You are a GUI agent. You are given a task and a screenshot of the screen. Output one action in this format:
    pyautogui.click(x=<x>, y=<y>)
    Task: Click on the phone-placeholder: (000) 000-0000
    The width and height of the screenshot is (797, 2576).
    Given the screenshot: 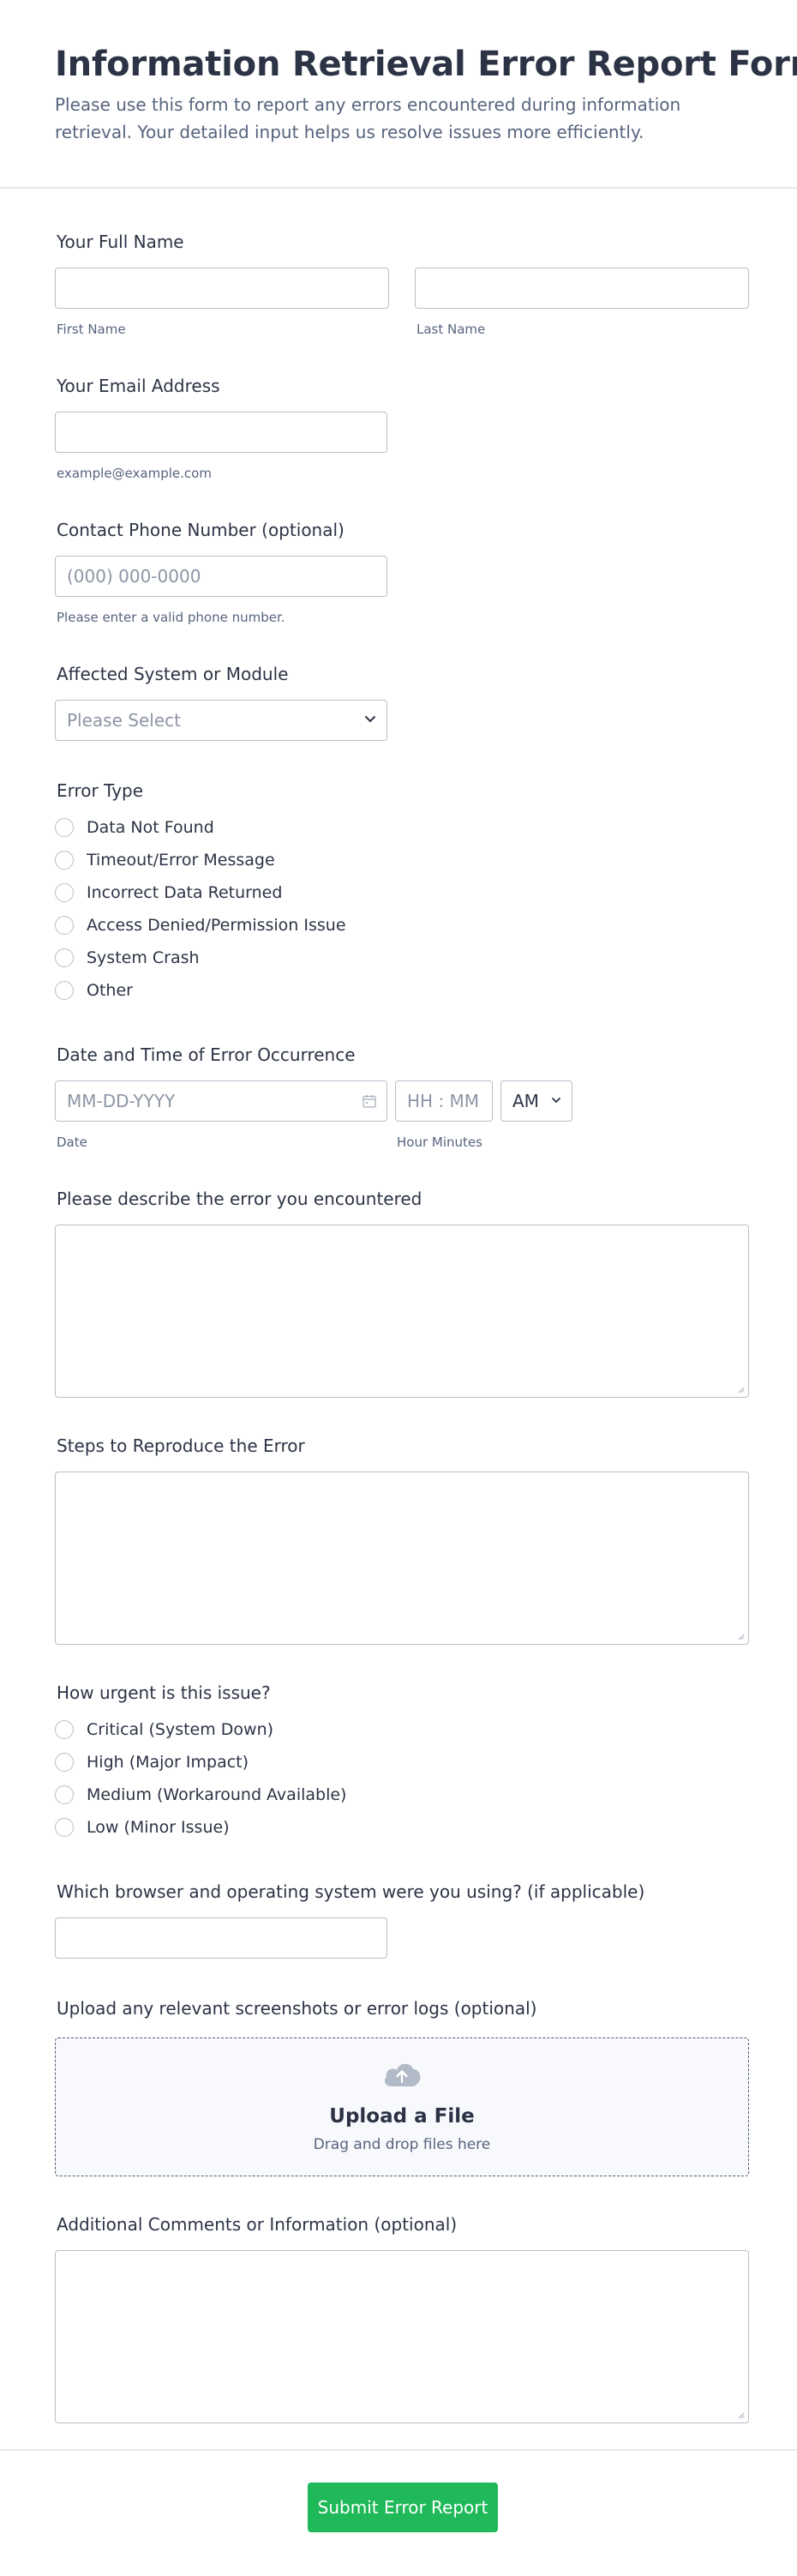 What is the action you would take?
    pyautogui.click(x=134, y=576)
    